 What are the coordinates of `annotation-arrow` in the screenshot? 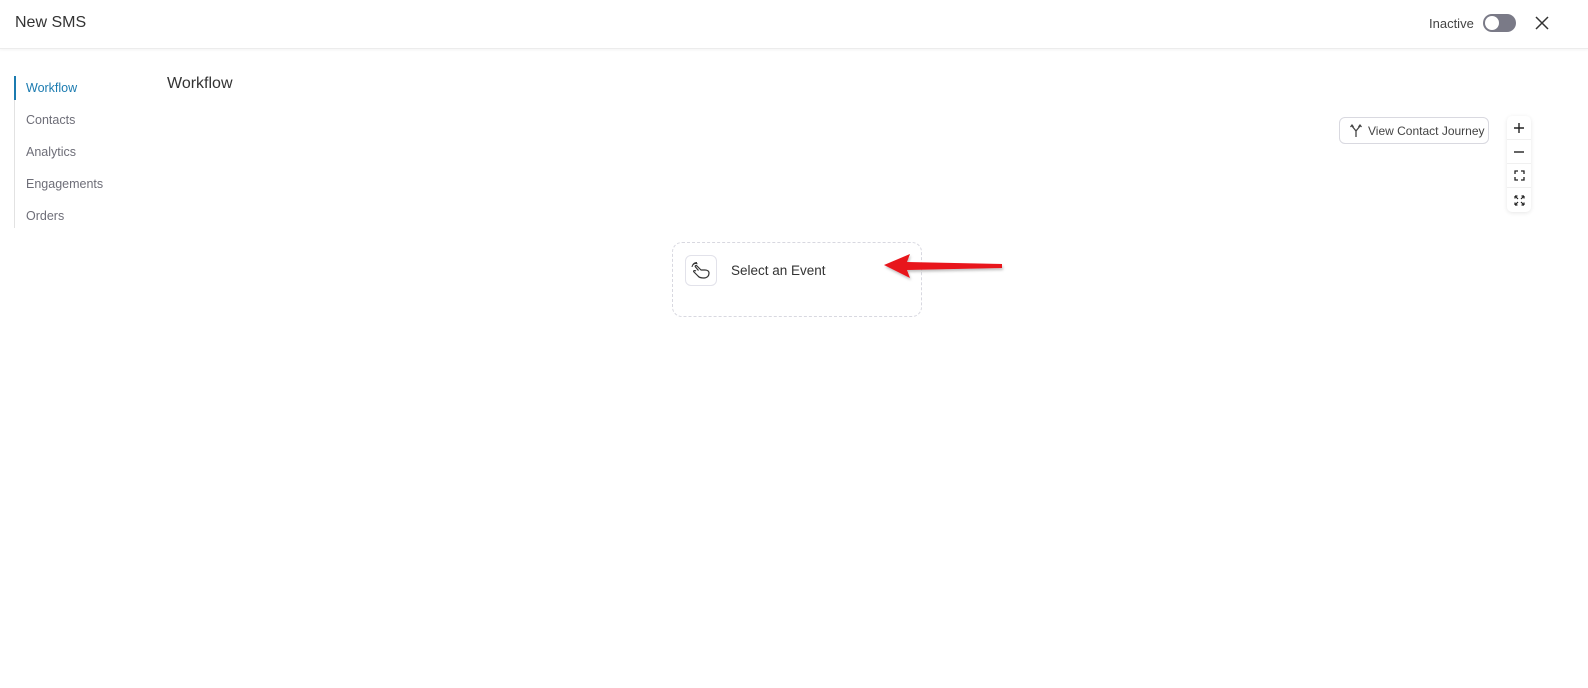 It's located at (943, 266).